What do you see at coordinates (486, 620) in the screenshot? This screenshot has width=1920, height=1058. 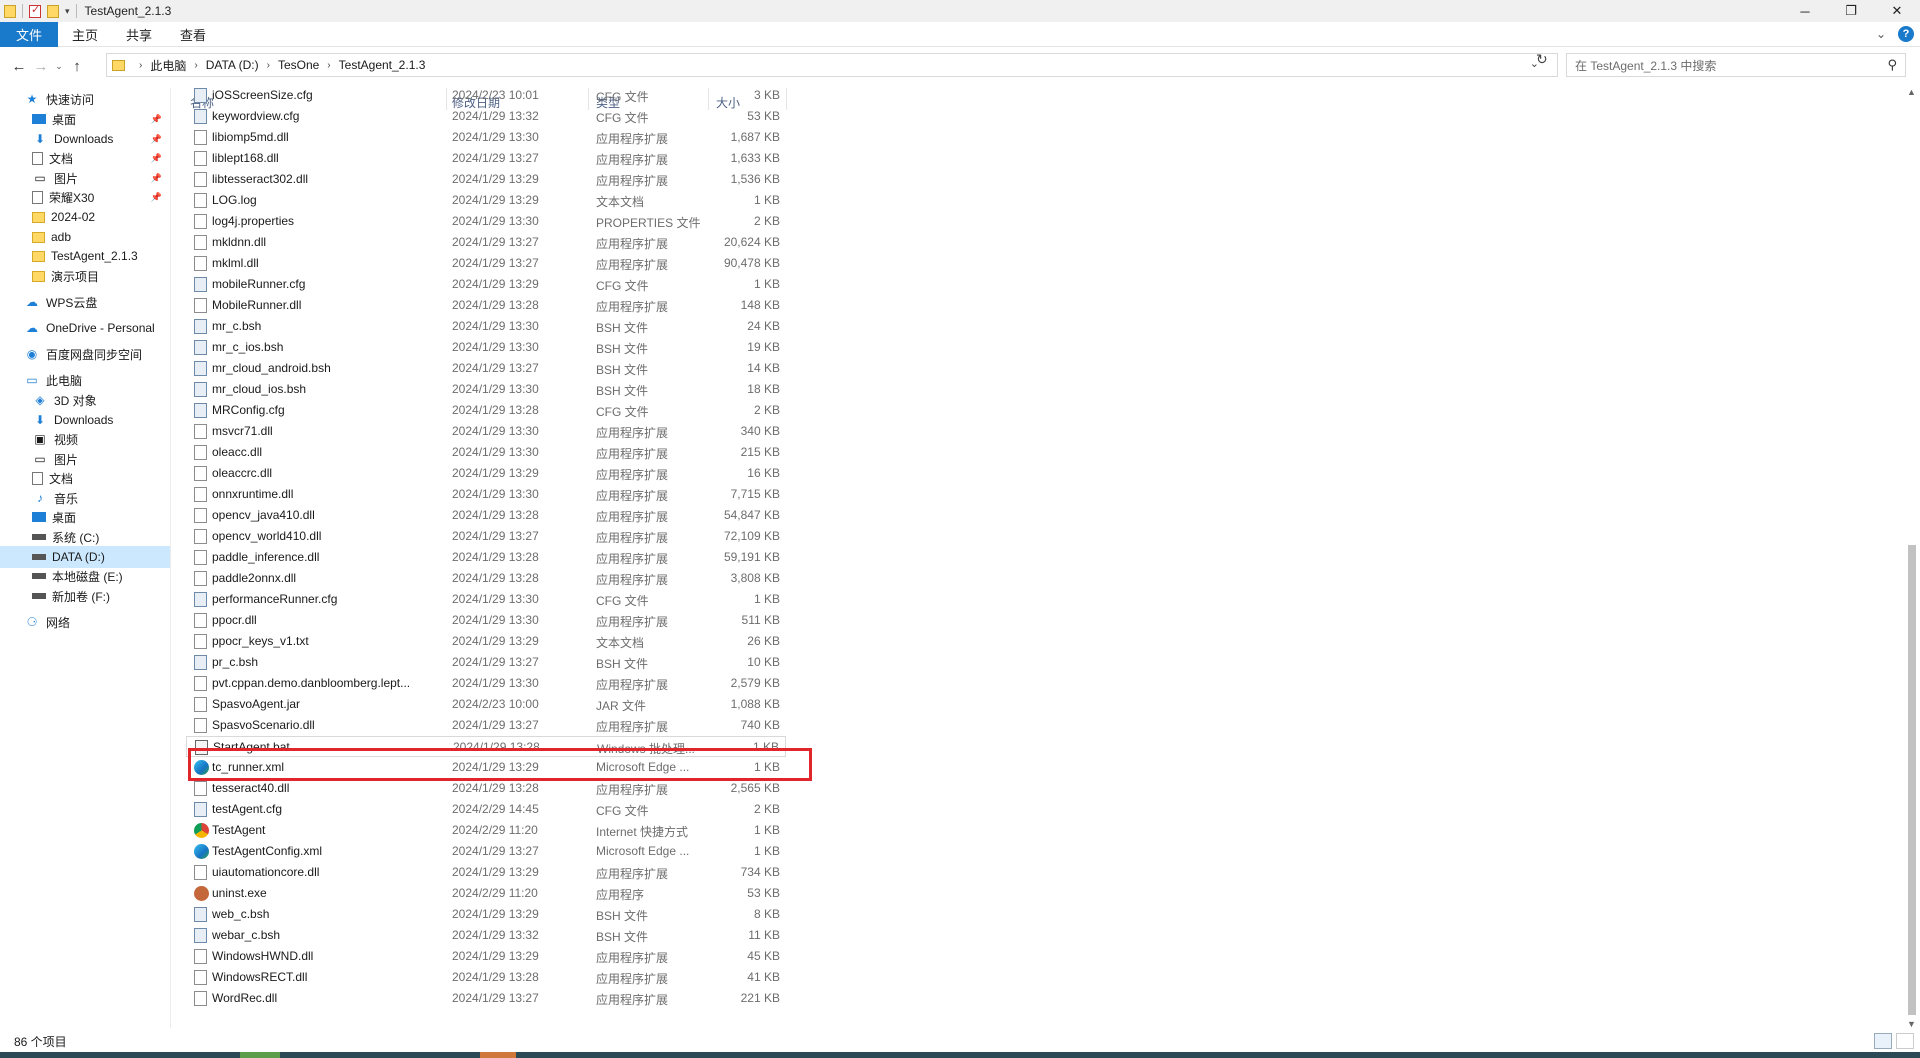 I see `file-row: ppocr.dll 2024/1/29 13:30 应用程序扩展 511 KB` at bounding box center [486, 620].